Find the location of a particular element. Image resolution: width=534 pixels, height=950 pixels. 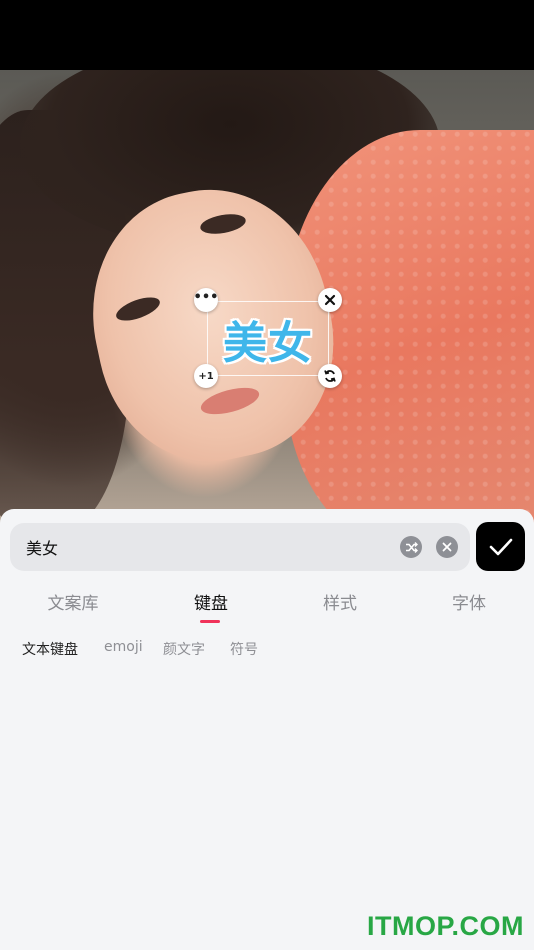

status-bar is located at coordinates (267, 35).